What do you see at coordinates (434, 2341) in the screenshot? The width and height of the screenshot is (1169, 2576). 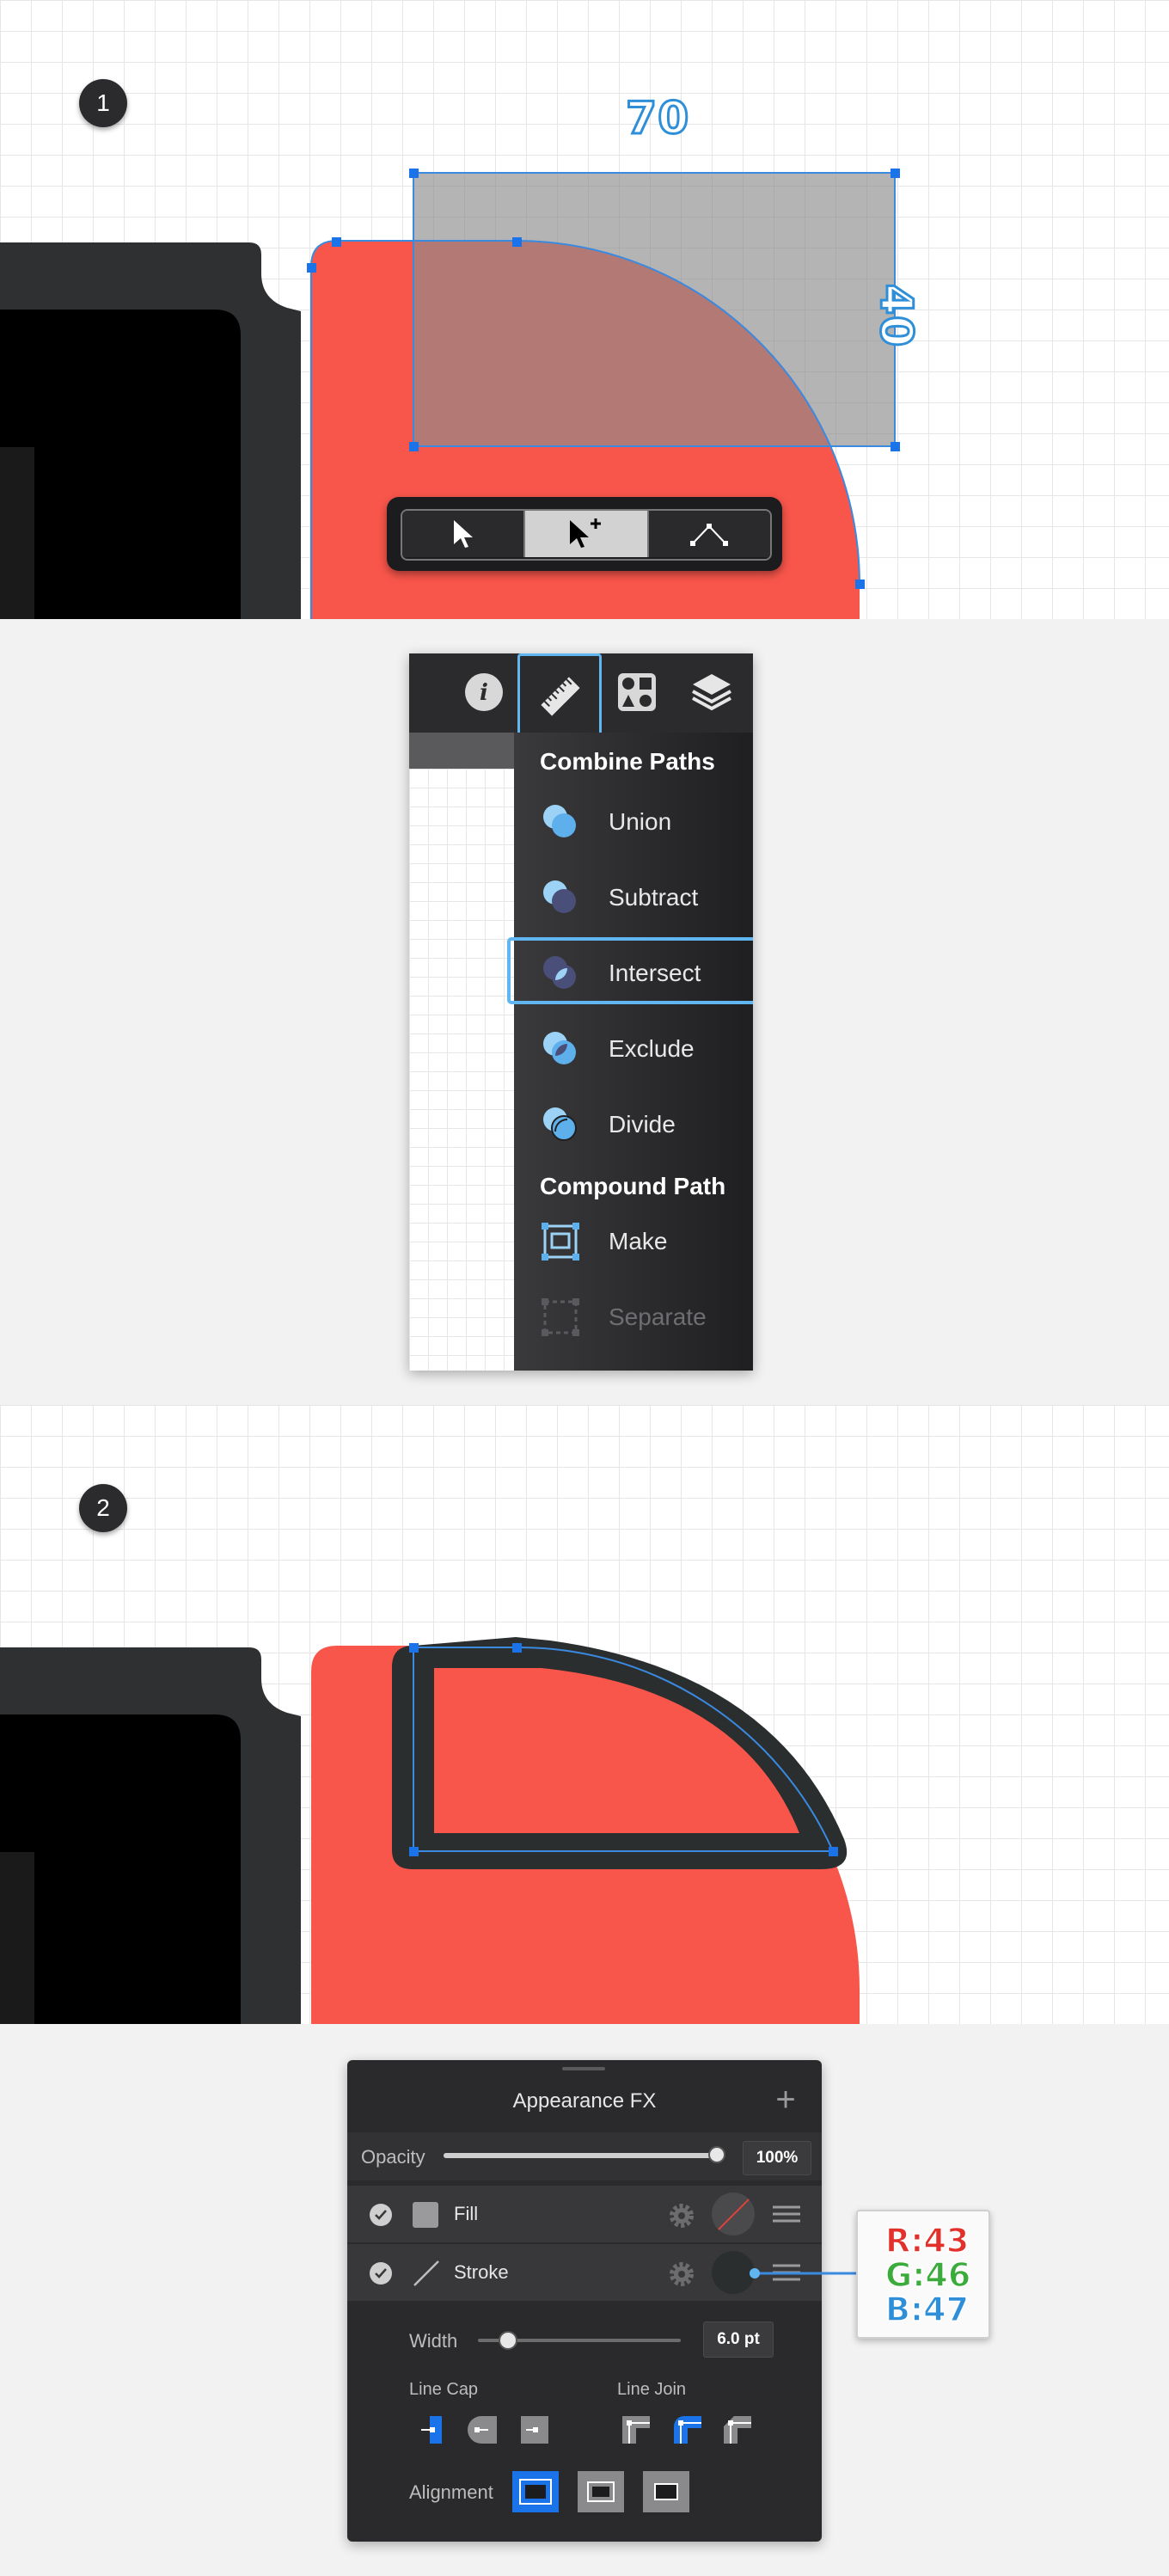 I see `width-label: Width` at bounding box center [434, 2341].